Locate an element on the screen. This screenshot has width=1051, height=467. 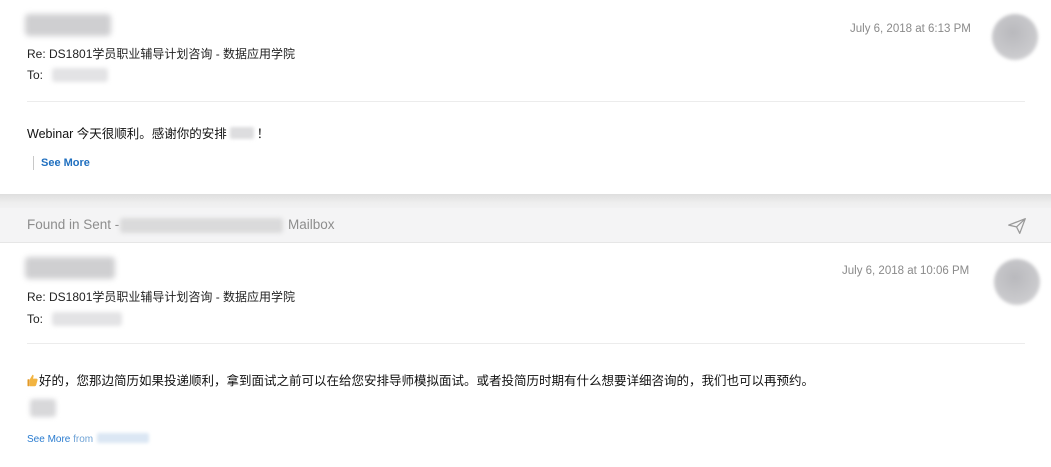
message-date: July 6, 2018 at 10:06 PM is located at coordinates (906, 271).